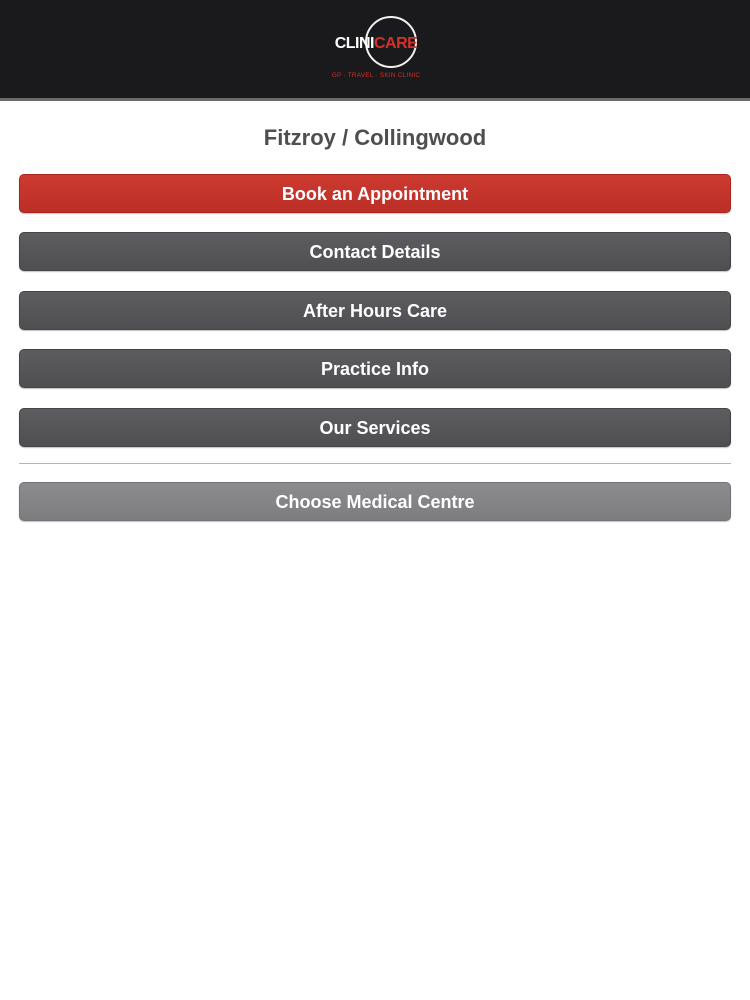 The width and height of the screenshot is (750, 1000). I want to click on menu-divider, so click(375, 463).